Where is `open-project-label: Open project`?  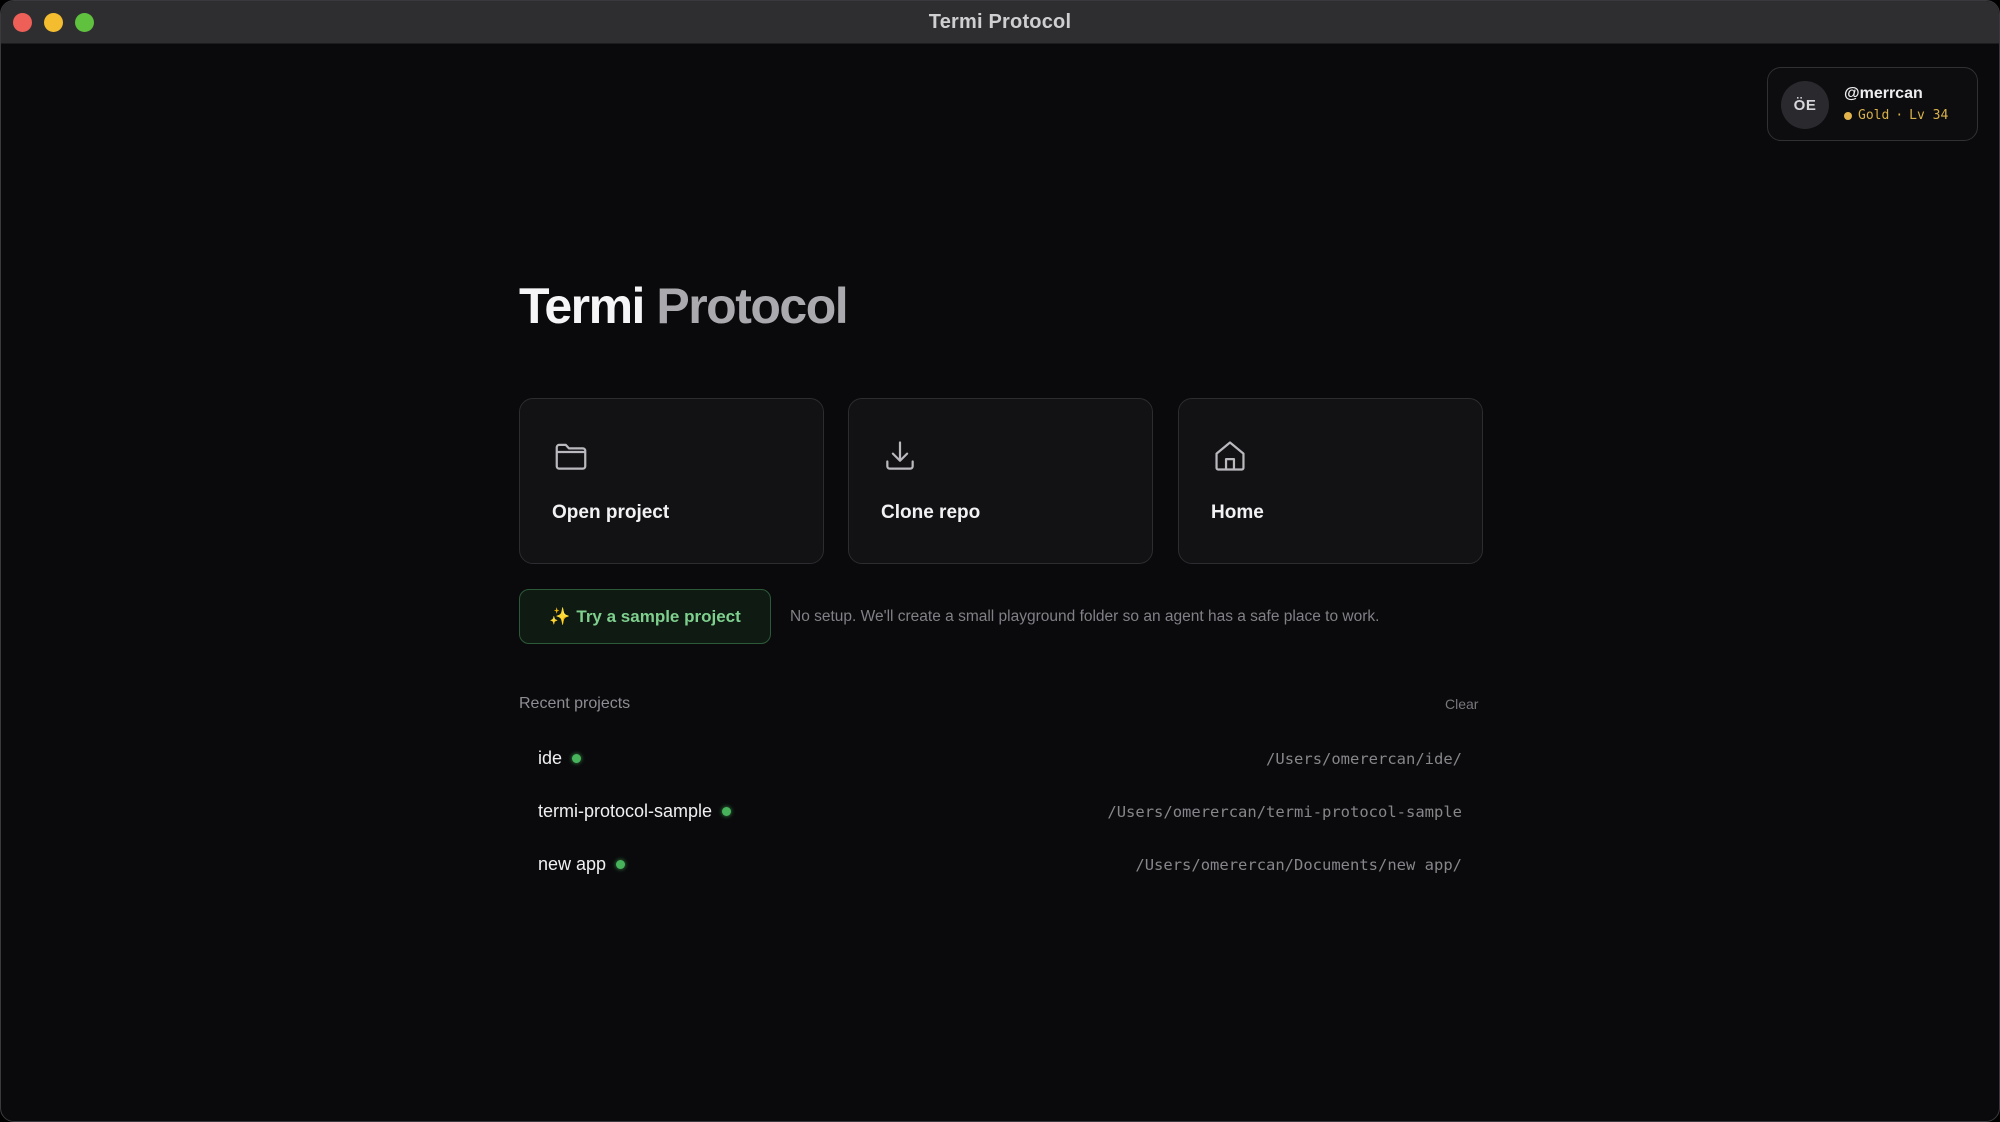 open-project-label: Open project is located at coordinates (611, 512).